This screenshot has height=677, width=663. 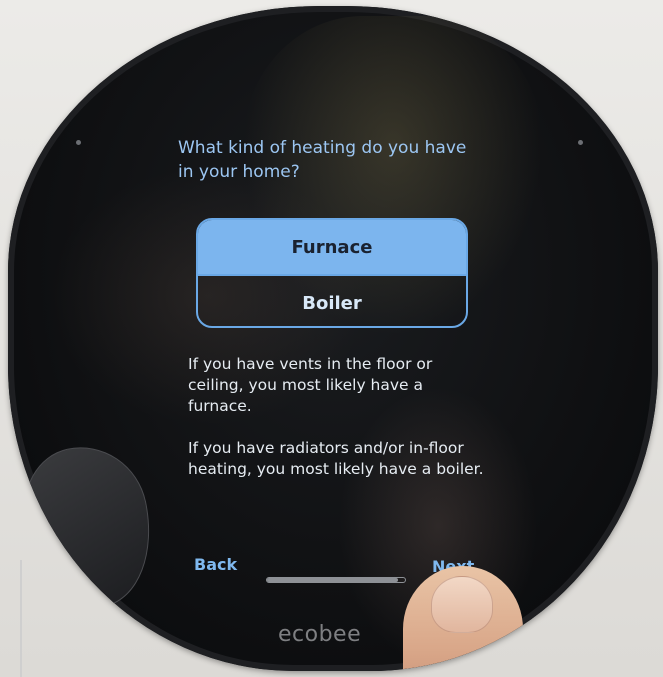 What do you see at coordinates (215, 564) in the screenshot?
I see `back-button: Back` at bounding box center [215, 564].